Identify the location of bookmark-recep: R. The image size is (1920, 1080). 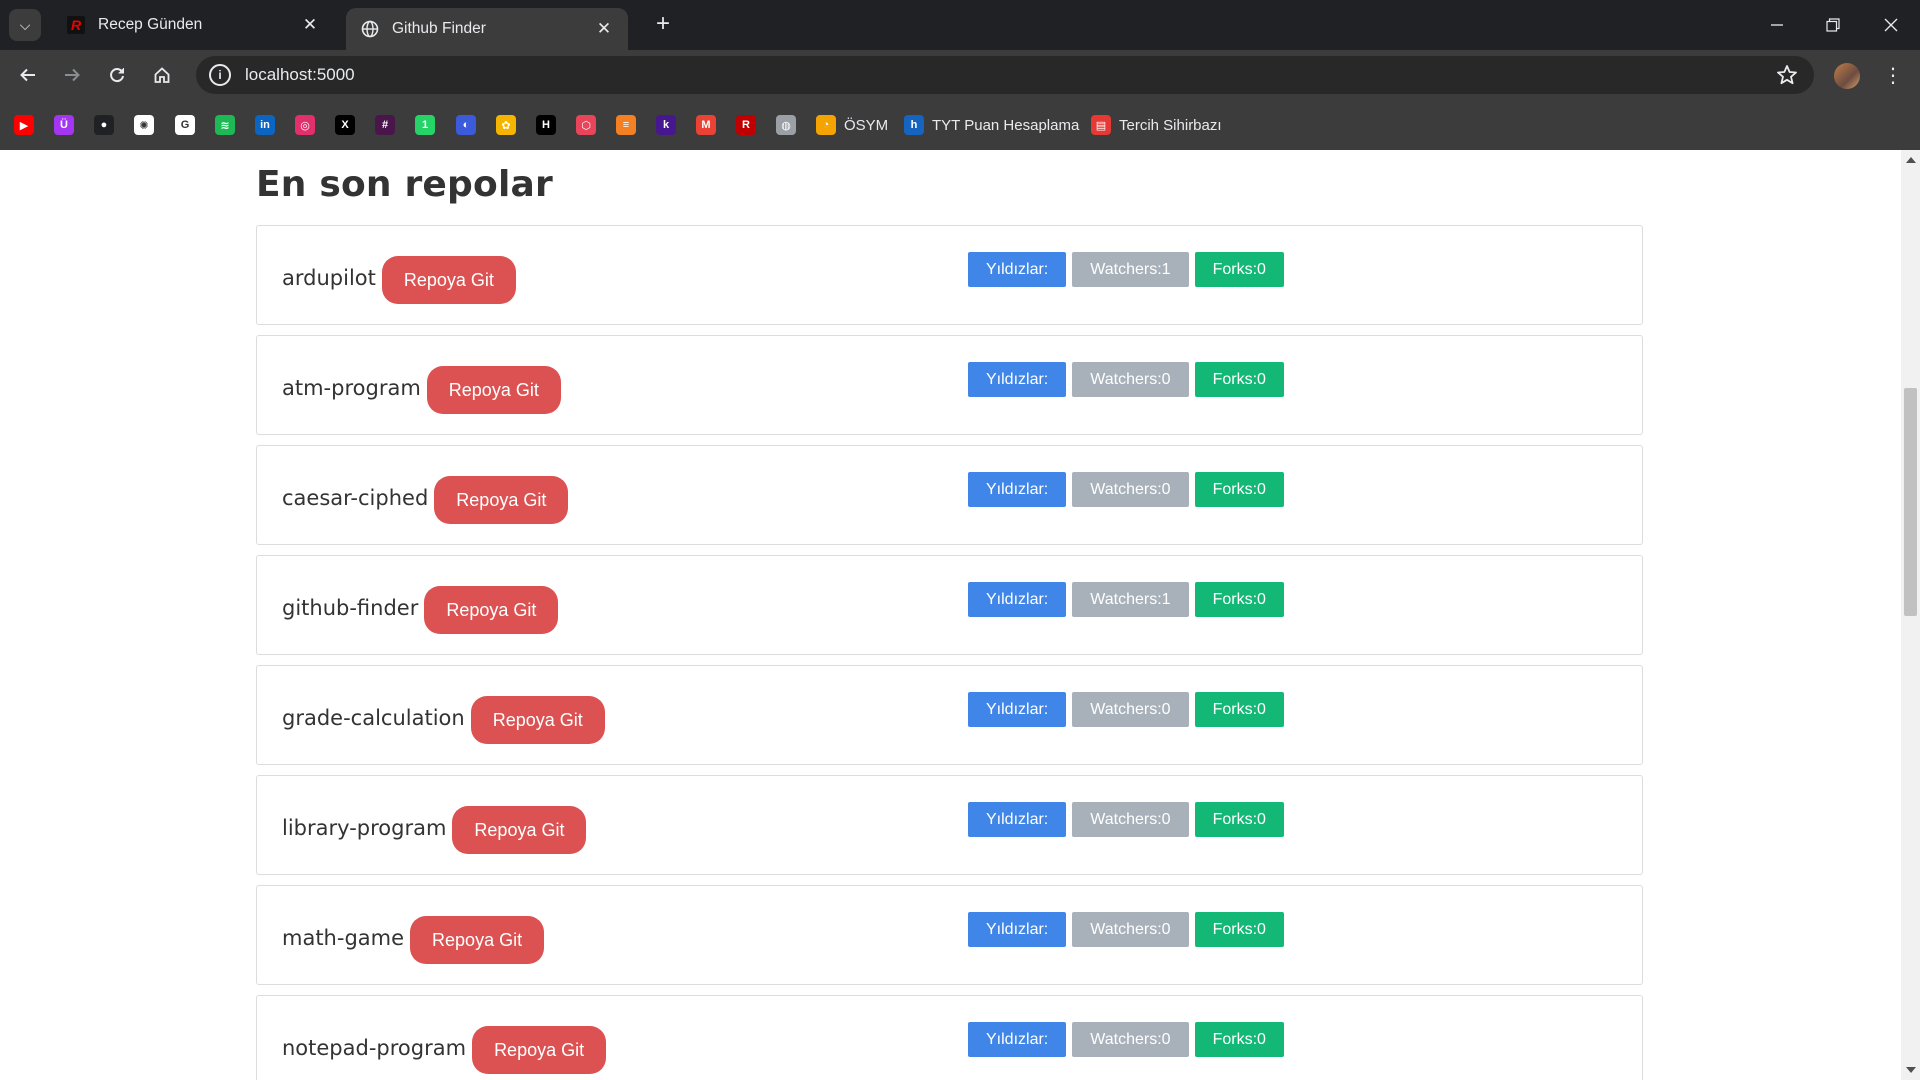
(746, 125).